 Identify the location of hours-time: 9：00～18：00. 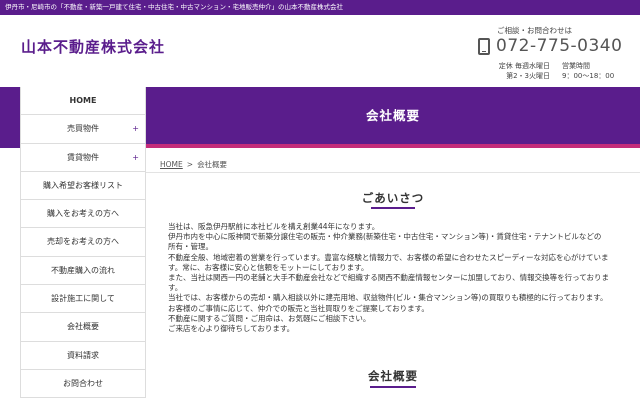
(588, 76).